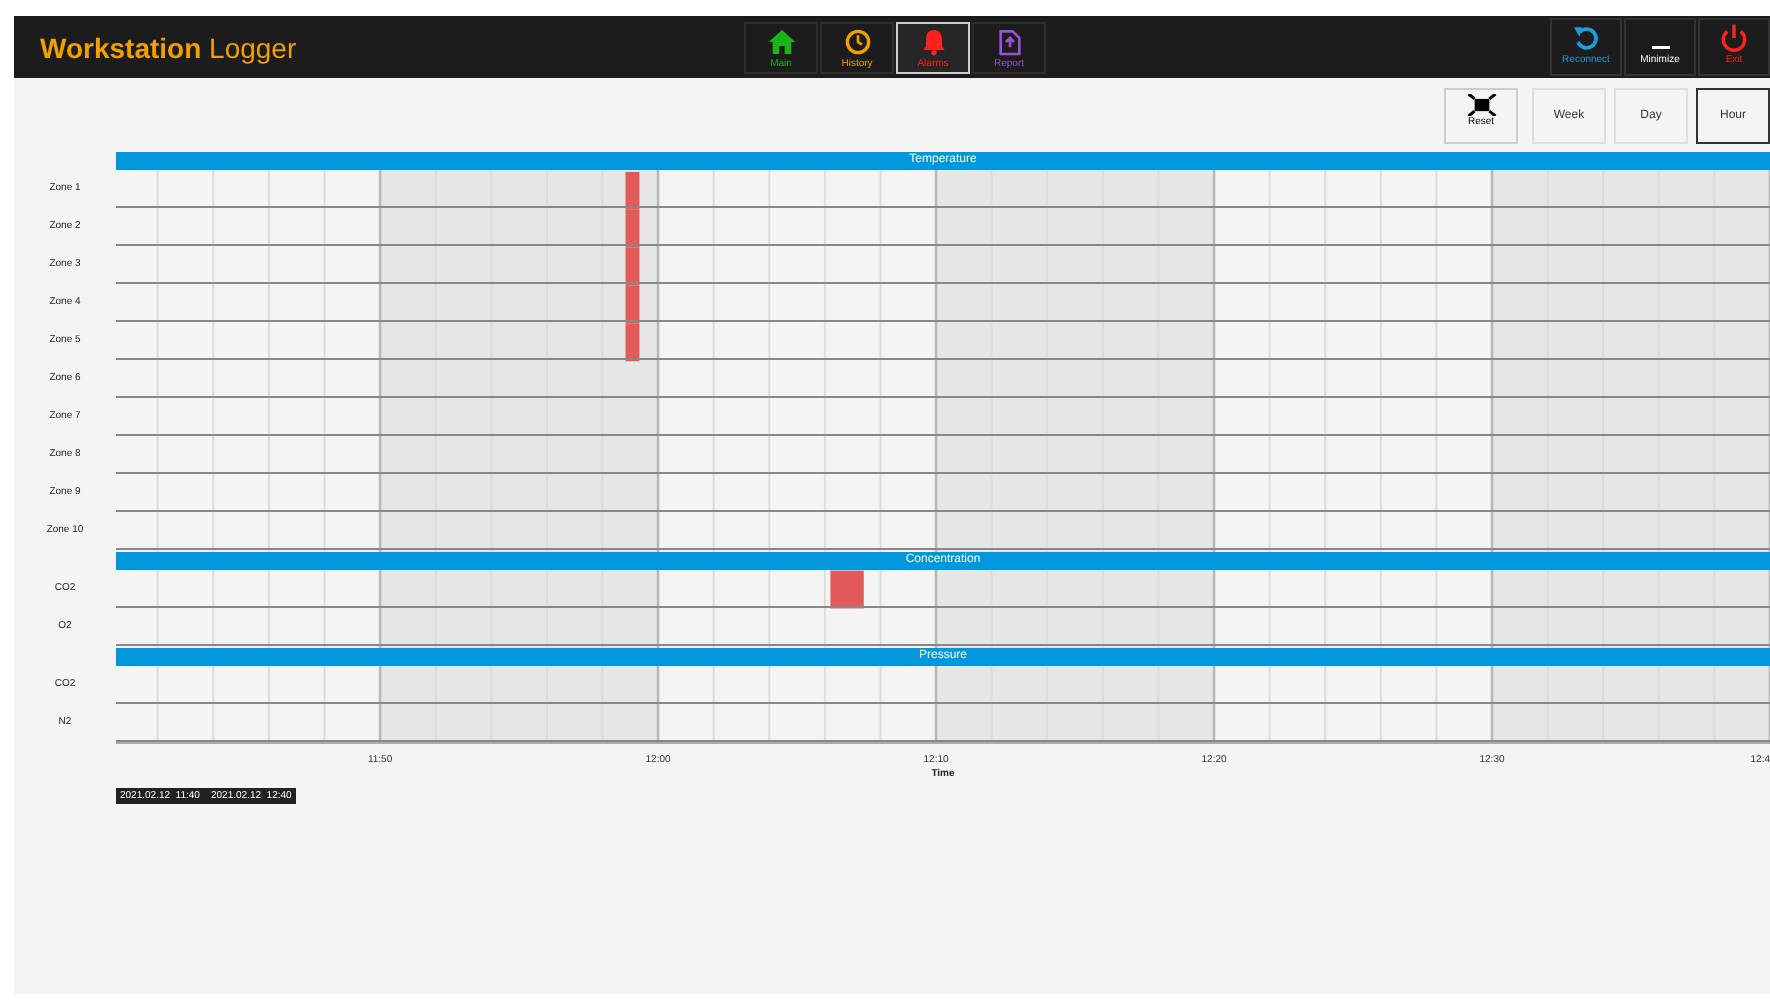  I want to click on app-title: Workstation Logger, so click(169, 47).